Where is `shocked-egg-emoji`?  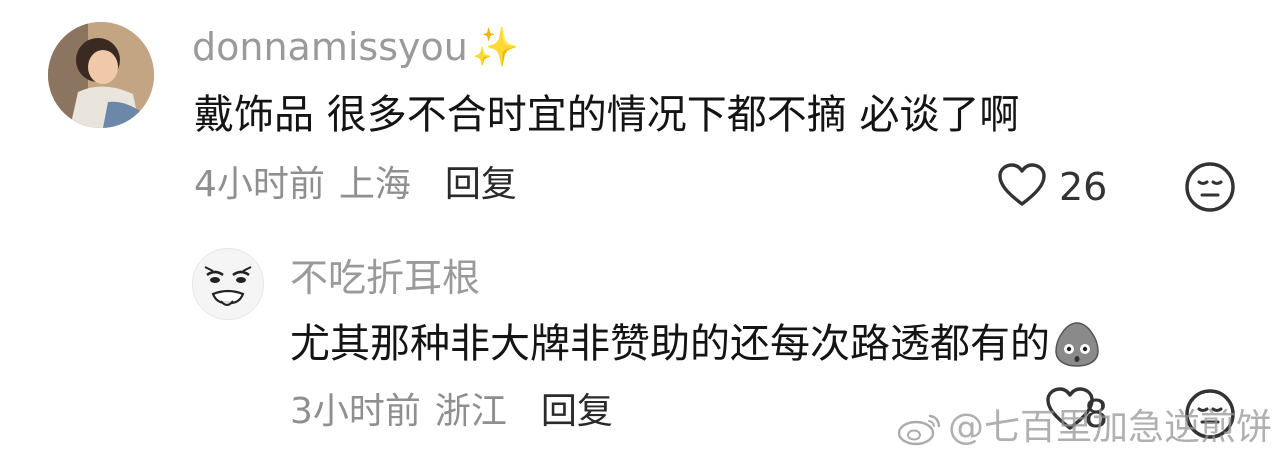 shocked-egg-emoji is located at coordinates (1077, 344).